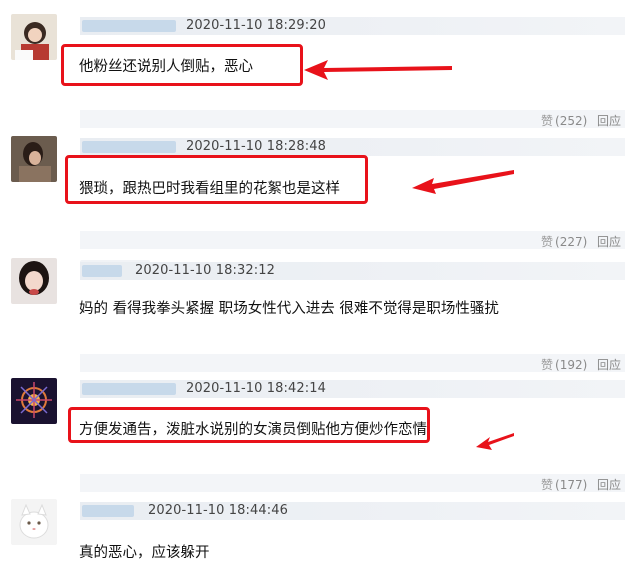 The height and width of the screenshot is (569, 640). What do you see at coordinates (352, 271) in the screenshot?
I see `comment-header: 2020-11-10 18:32:12` at bounding box center [352, 271].